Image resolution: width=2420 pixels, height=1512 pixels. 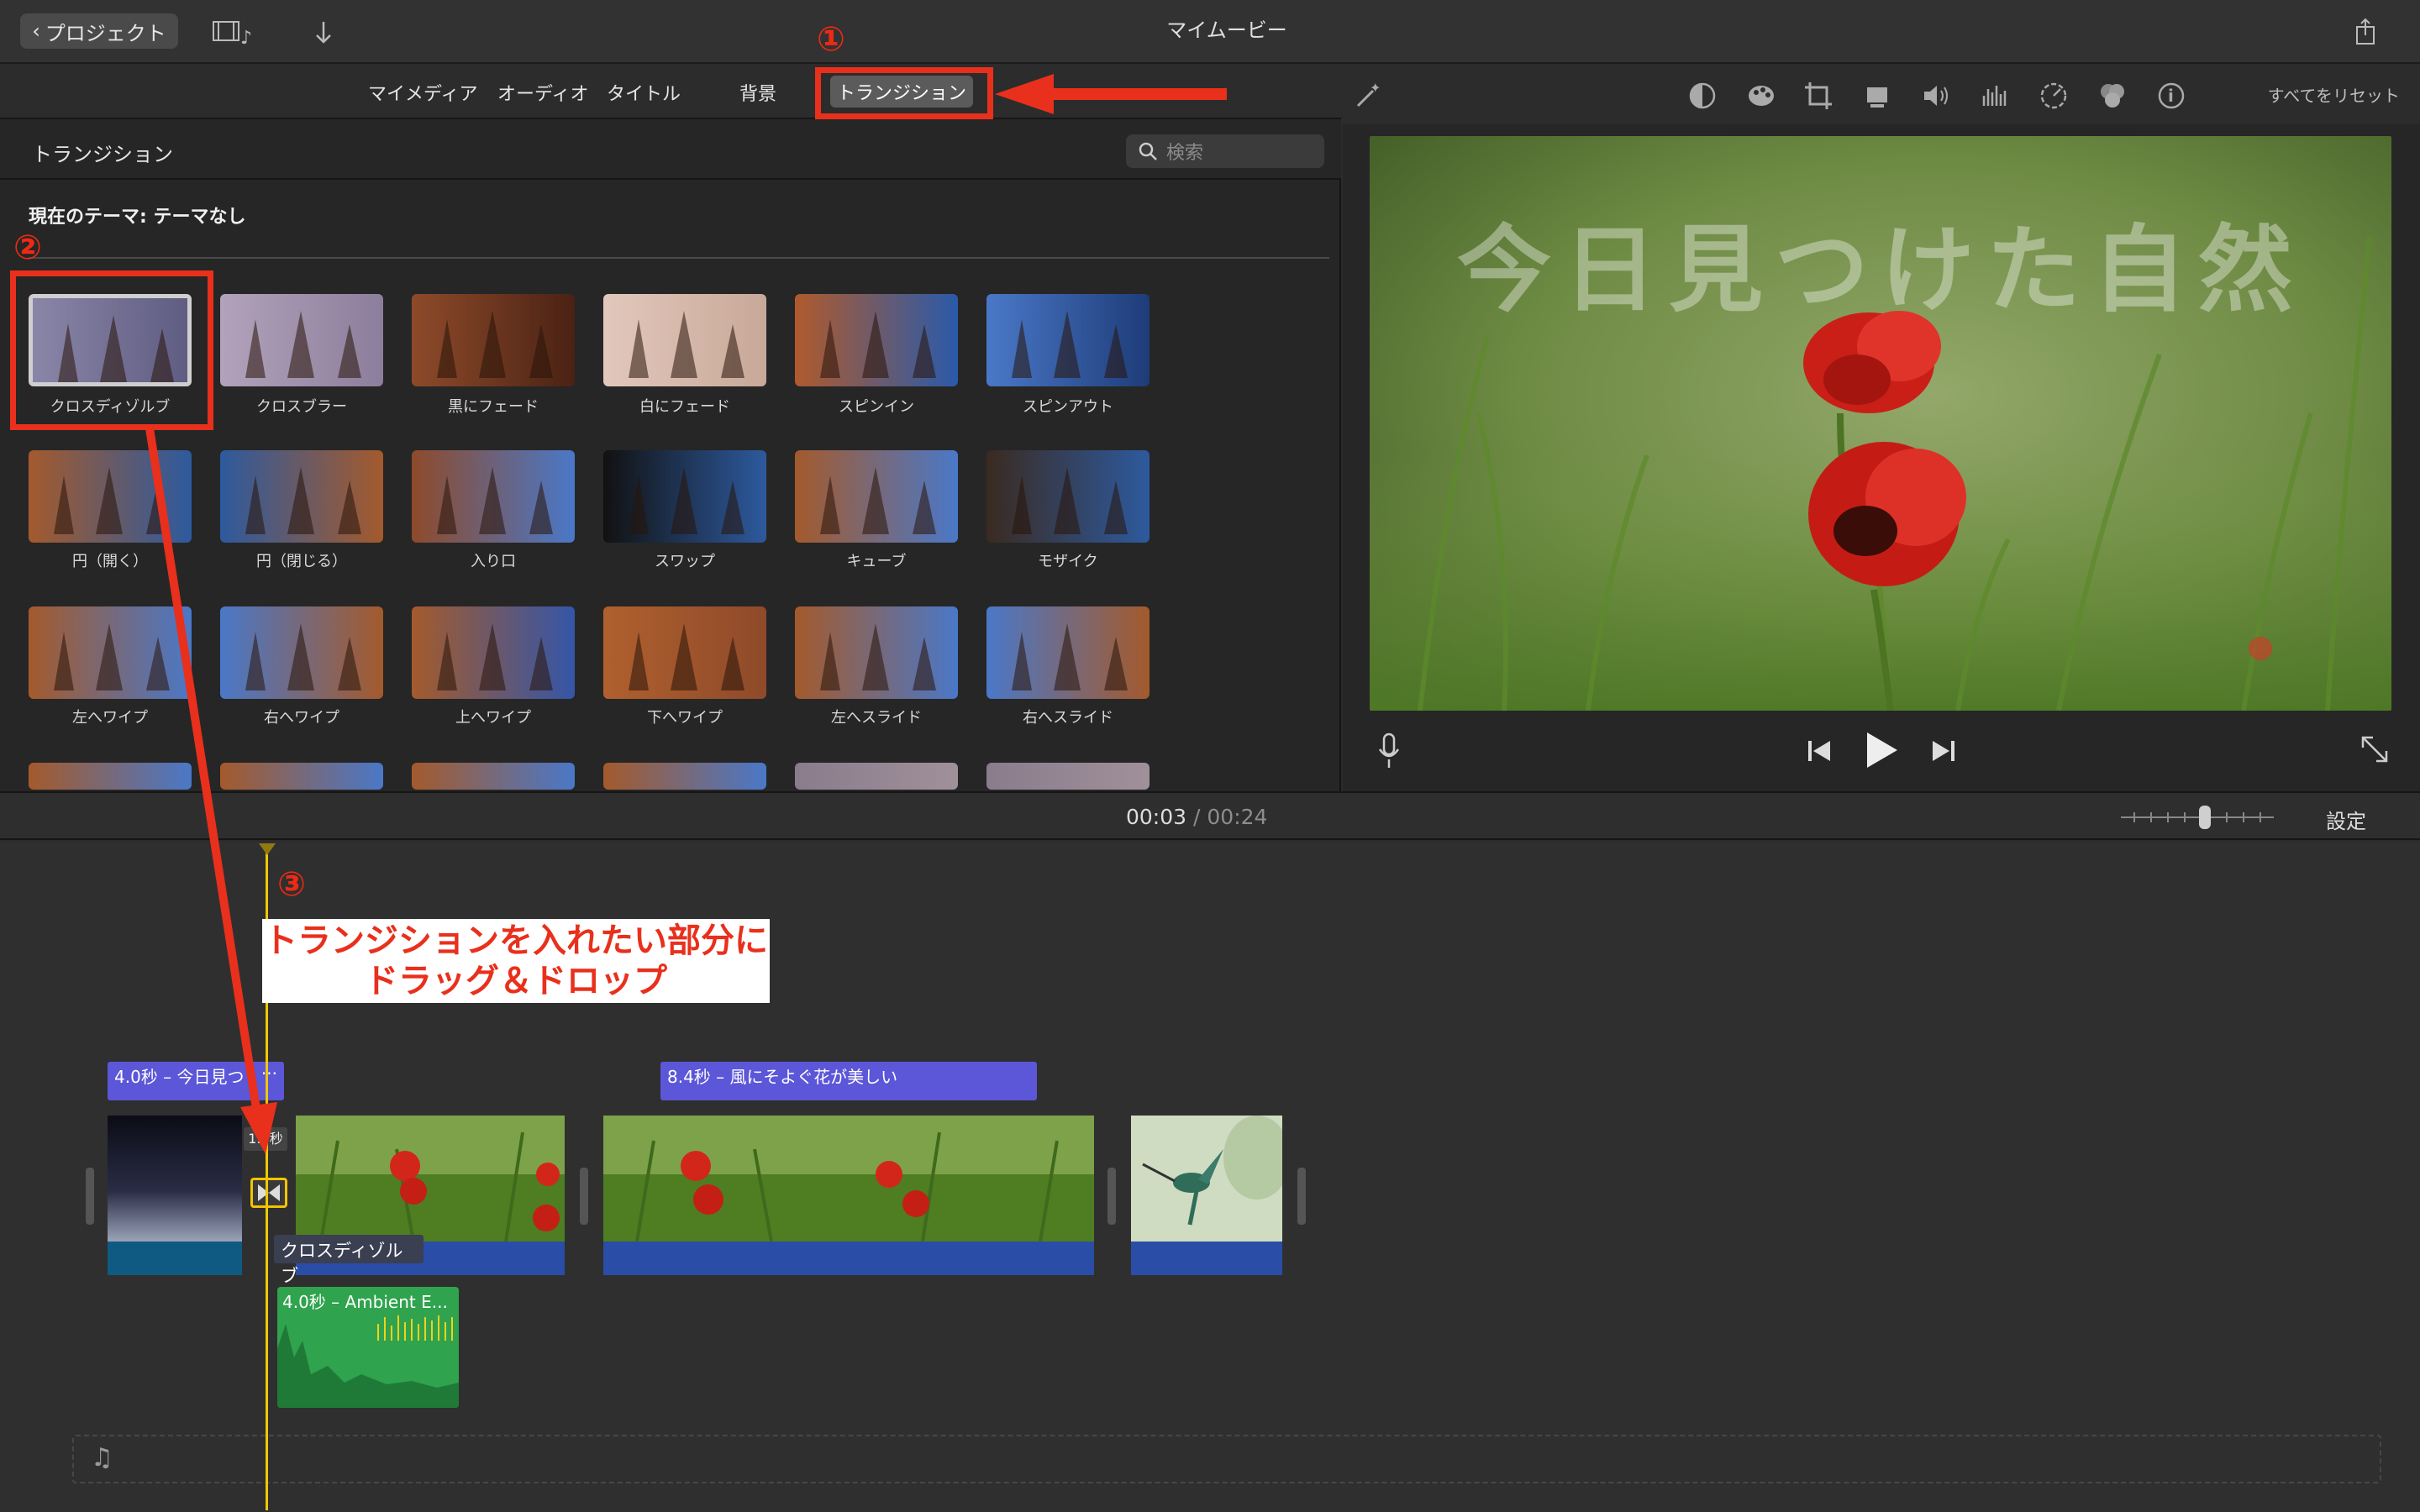 What do you see at coordinates (2054, 96) in the screenshot?
I see `speed-icon` at bounding box center [2054, 96].